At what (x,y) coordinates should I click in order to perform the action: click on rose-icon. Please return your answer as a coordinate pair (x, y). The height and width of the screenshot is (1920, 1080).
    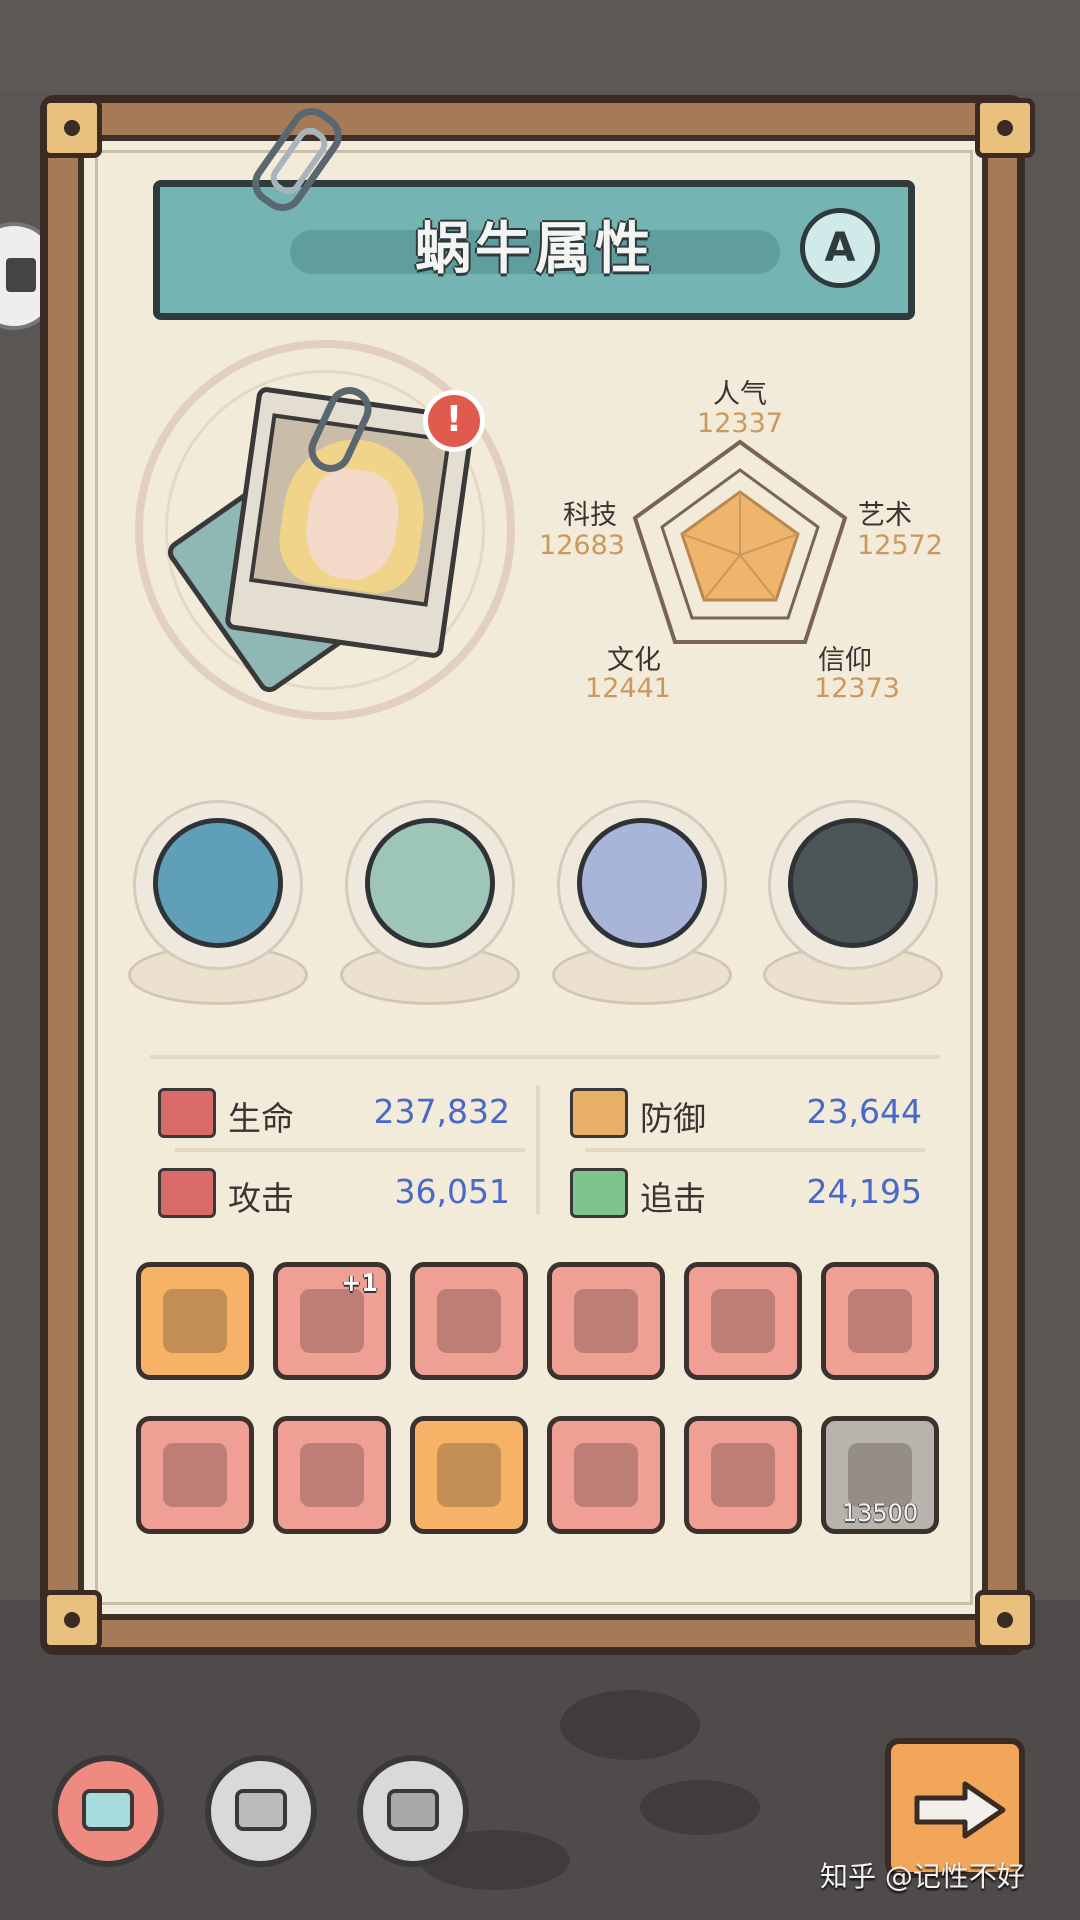
    Looking at the image, I should click on (880, 1475).